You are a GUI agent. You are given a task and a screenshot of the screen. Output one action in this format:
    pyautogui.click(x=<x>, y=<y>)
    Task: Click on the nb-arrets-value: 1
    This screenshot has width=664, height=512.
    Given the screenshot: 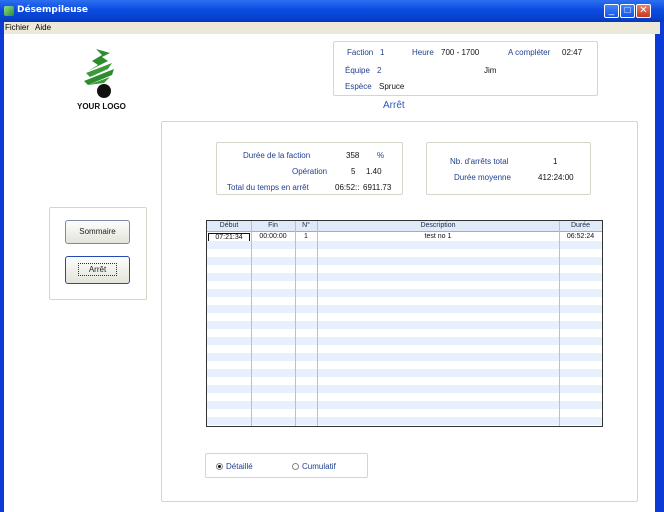 What is the action you would take?
    pyautogui.click(x=555, y=161)
    